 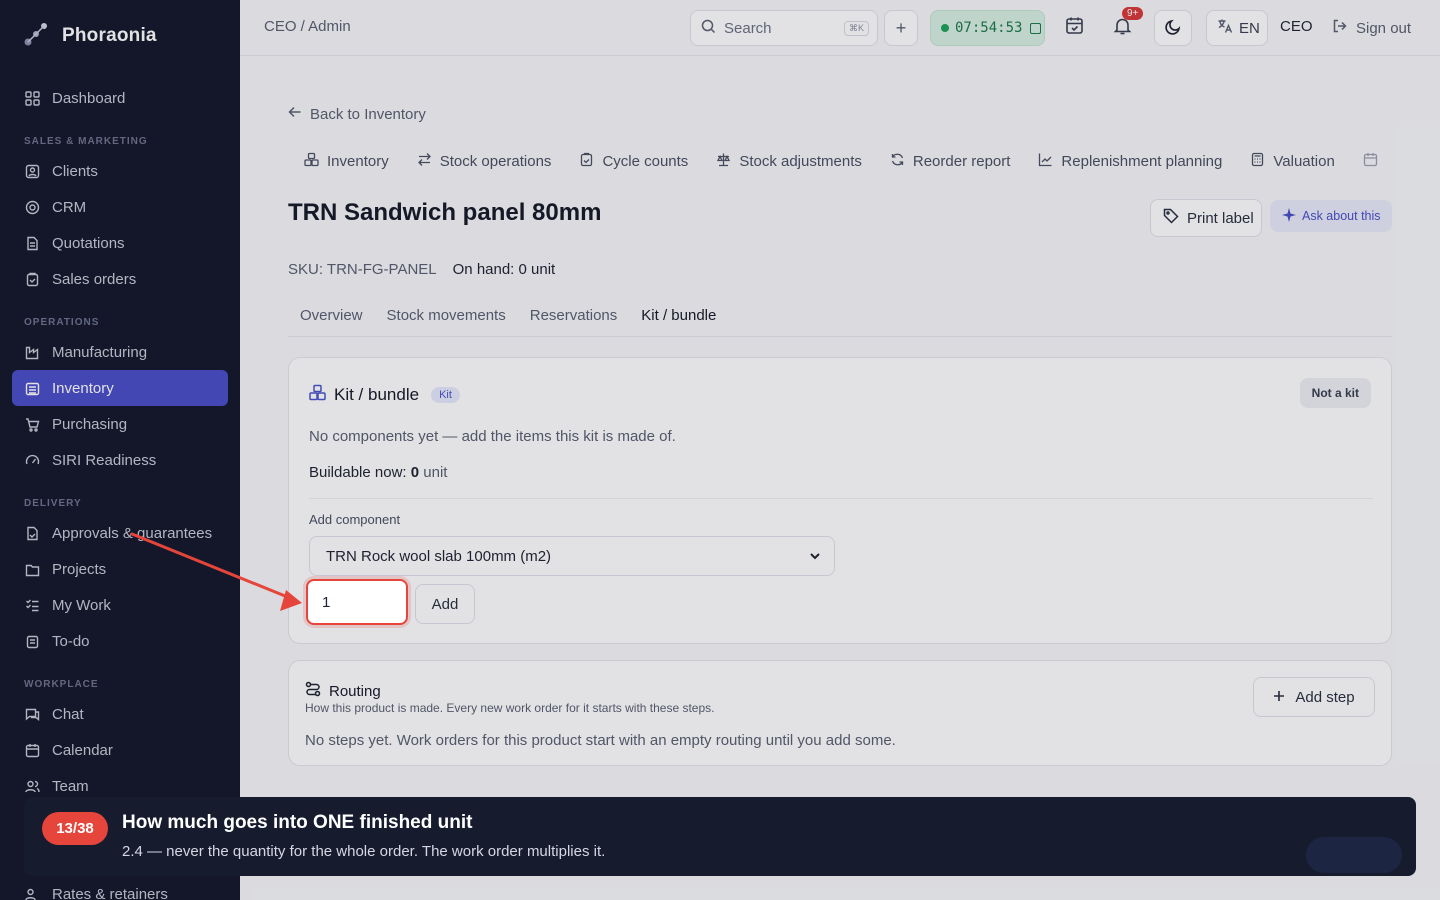 I want to click on tour-title: How much goes into ONE finished unit, so click(x=297, y=822).